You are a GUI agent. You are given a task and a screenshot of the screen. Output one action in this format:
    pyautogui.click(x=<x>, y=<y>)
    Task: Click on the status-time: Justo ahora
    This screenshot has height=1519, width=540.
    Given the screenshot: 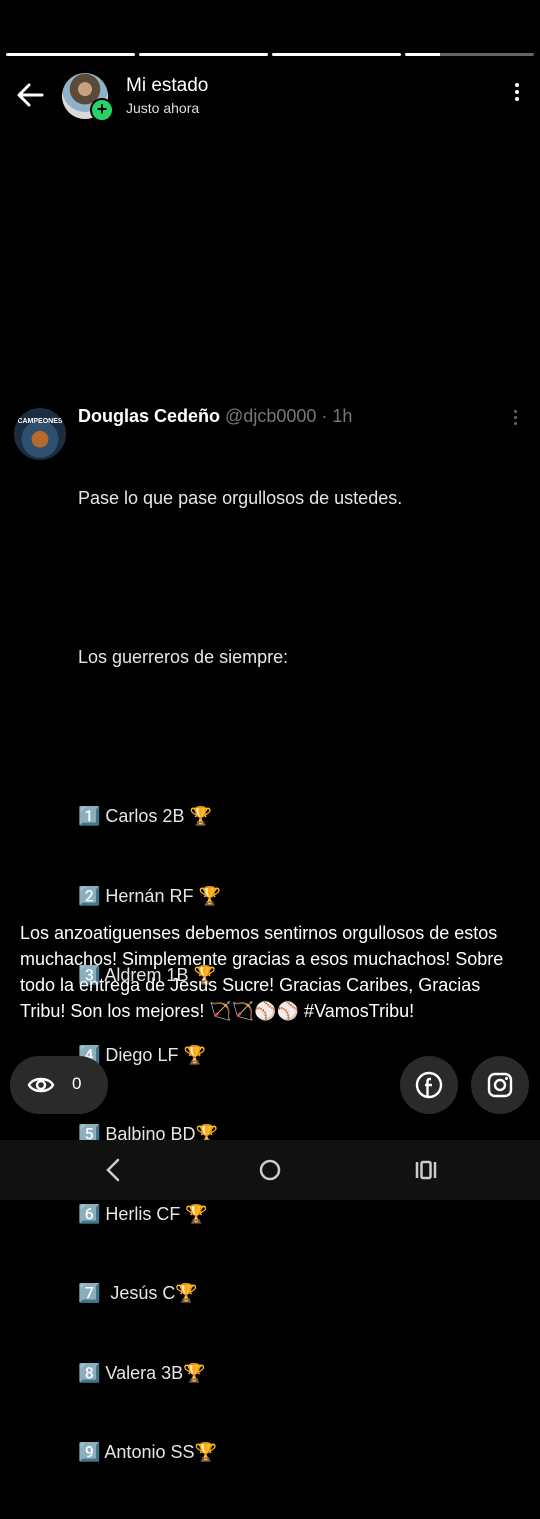 What is the action you would take?
    pyautogui.click(x=163, y=108)
    